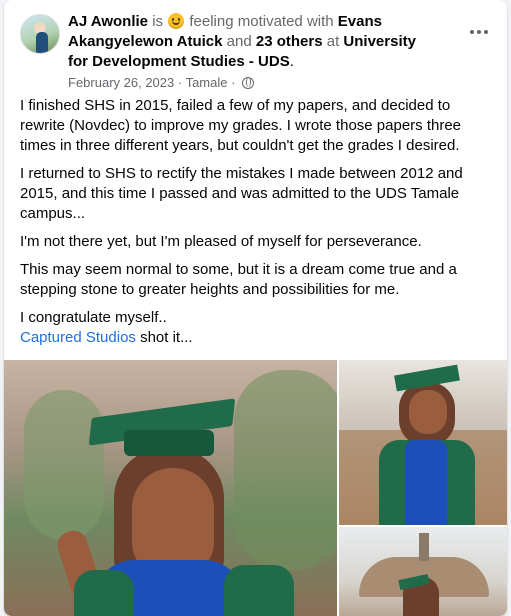  I want to click on post-place: Tamale, so click(207, 82).